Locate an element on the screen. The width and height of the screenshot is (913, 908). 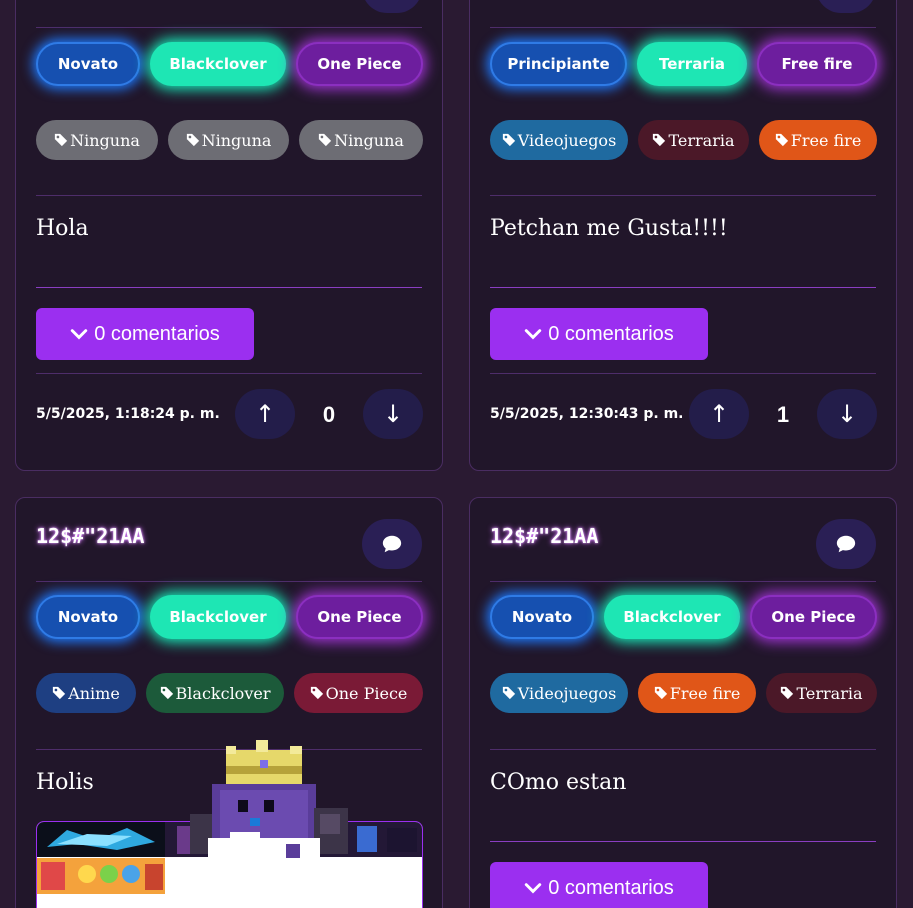
crowned-mascot-sprite is located at coordinates (269, 811).